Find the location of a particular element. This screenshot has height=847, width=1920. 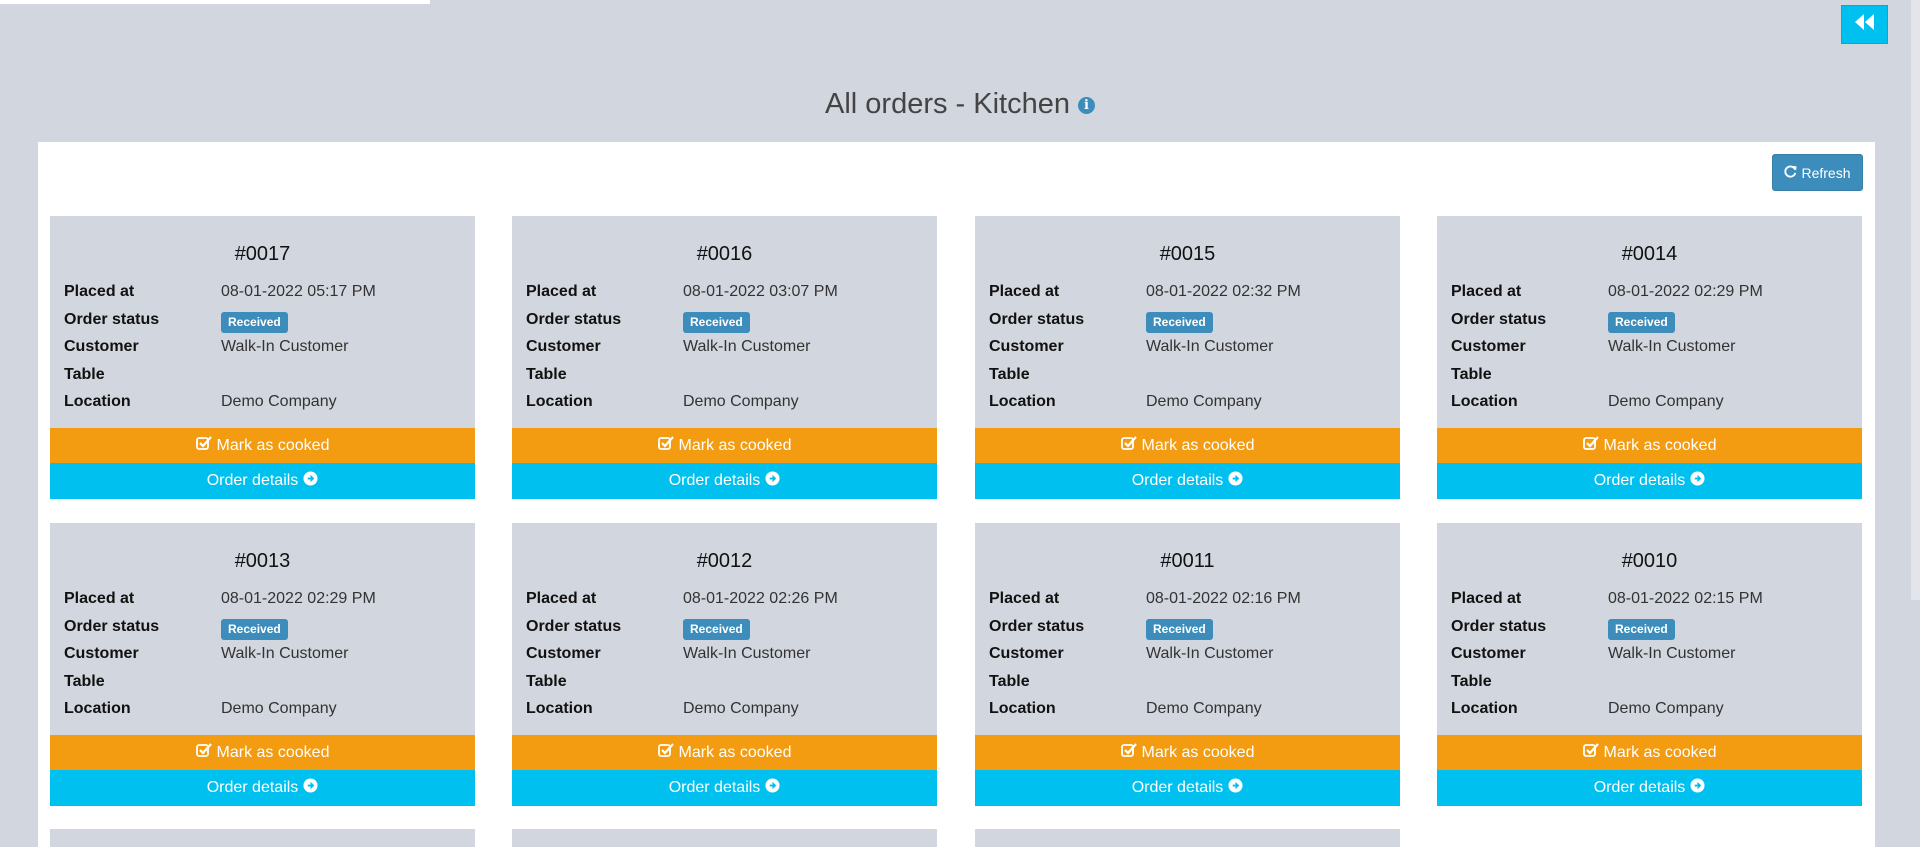

placed-at-row: Placed at 08-01-2022 02:26 PM is located at coordinates (726, 599).